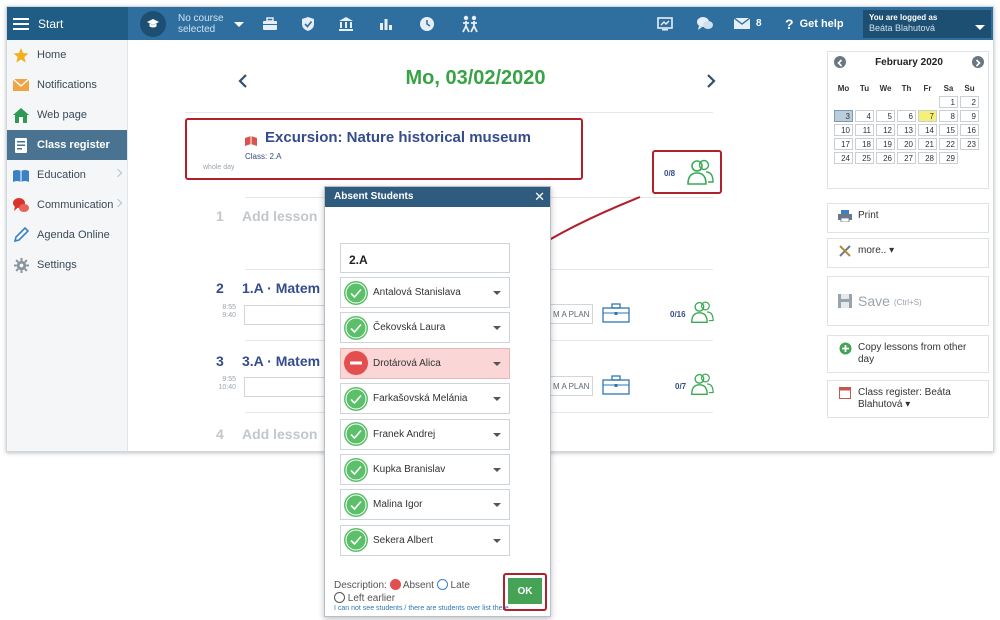  I want to click on calendar-day: 26, so click(885, 158).